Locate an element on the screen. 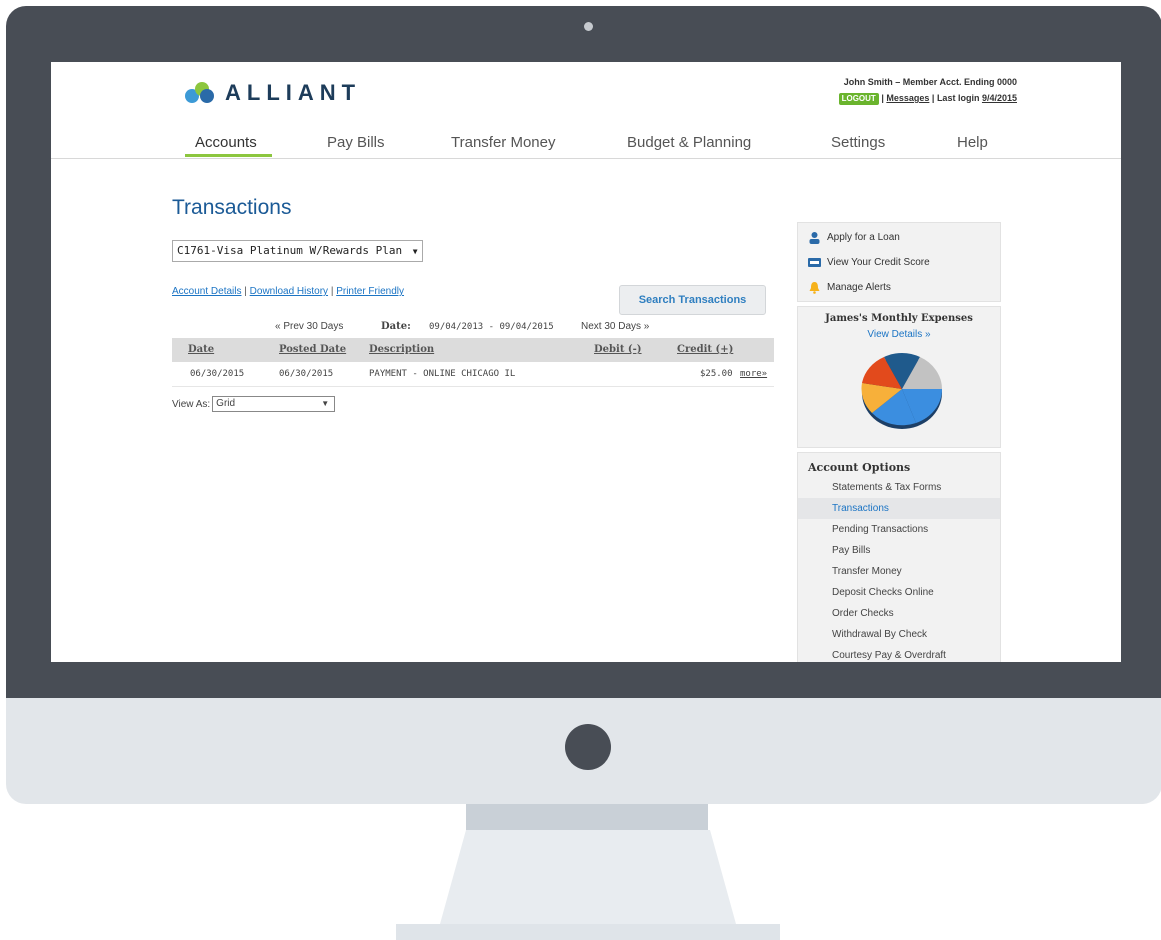 The width and height of the screenshot is (1161, 940). expenses-title: James's Monthly Expenses is located at coordinates (899, 318).